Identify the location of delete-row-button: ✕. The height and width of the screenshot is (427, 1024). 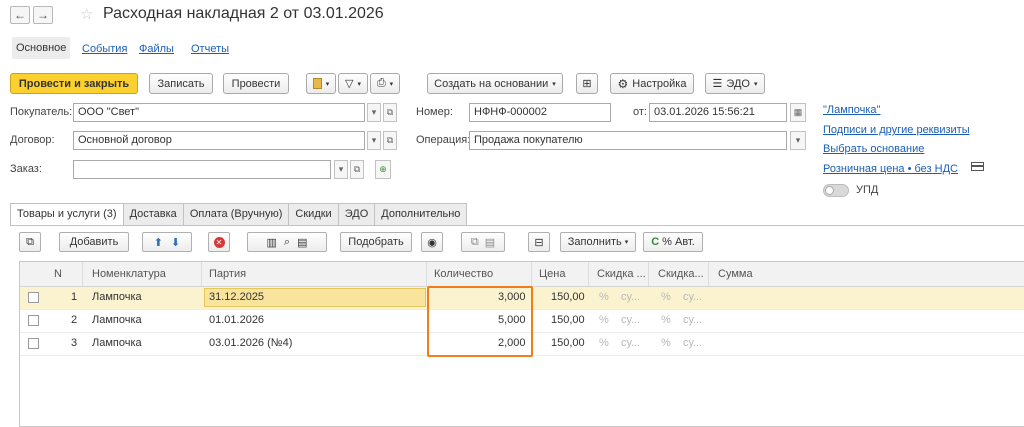
(219, 242).